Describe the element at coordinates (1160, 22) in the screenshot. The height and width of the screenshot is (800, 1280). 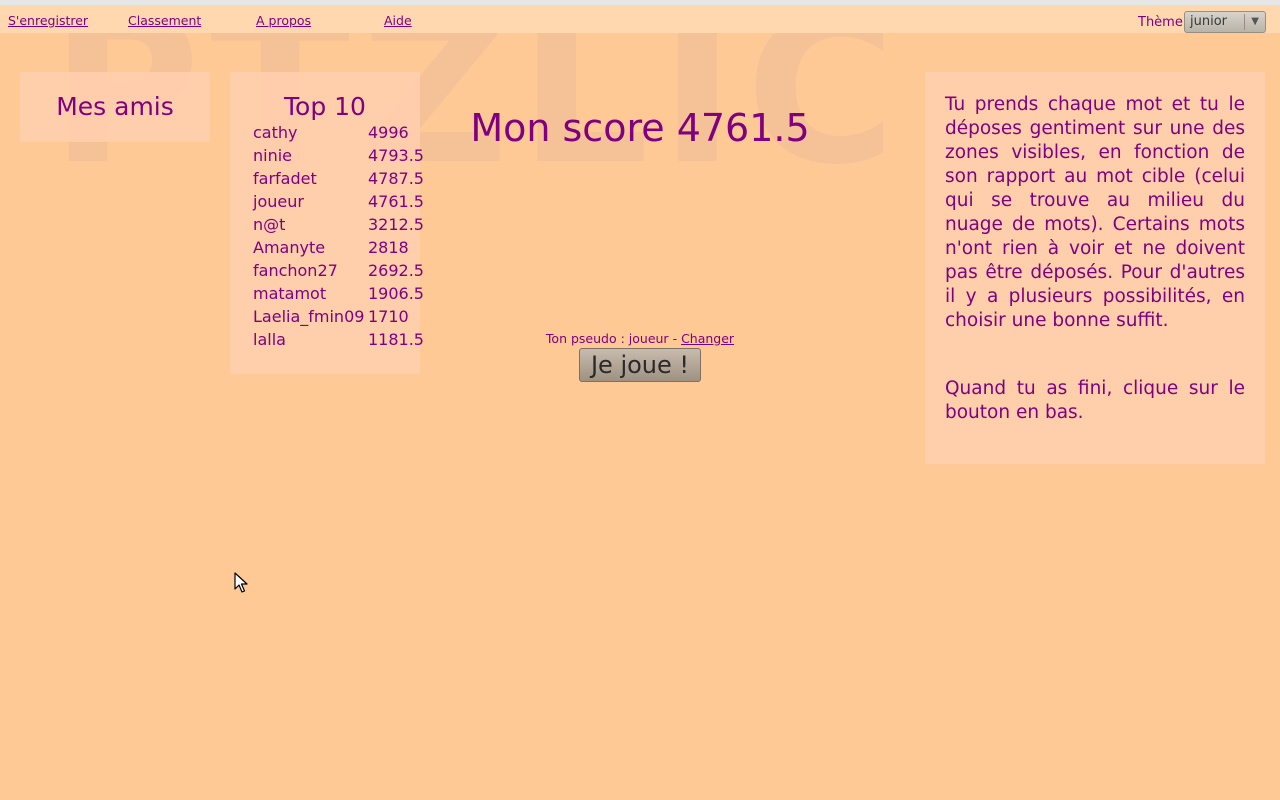
I see `theme-label: Thème` at that location.